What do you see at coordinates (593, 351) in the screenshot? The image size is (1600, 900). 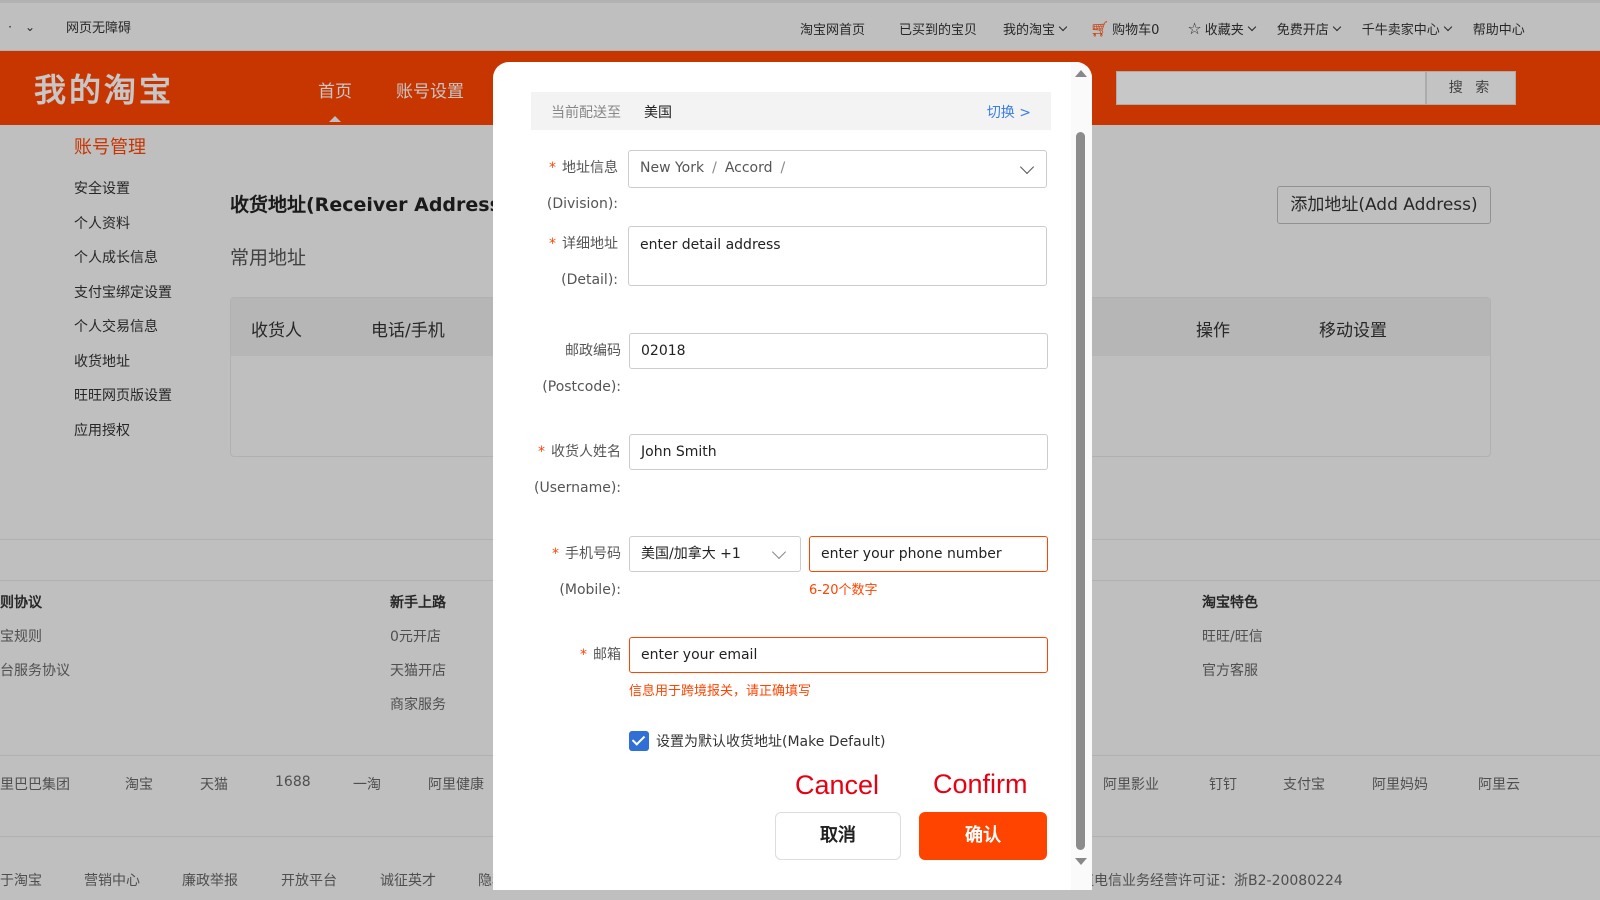 I see `postcode-label: 邮政编码` at bounding box center [593, 351].